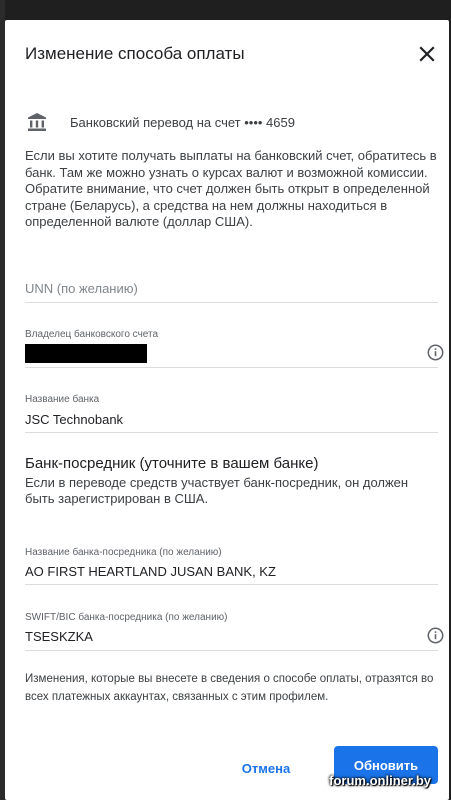 The height and width of the screenshot is (800, 451). I want to click on intermediary-swift-label: SWIFT/BIC банка-посредника (по желанию), so click(126, 617).